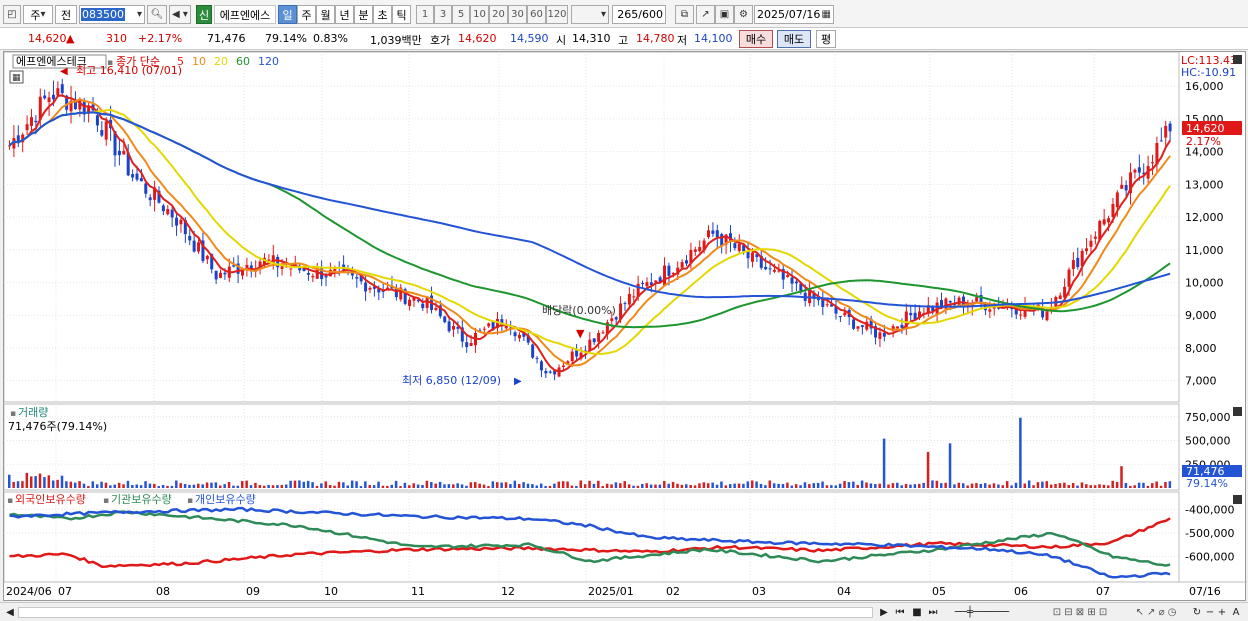  Describe the element at coordinates (900, 612) in the screenshot. I see `rewind-icon: ⏮` at that location.